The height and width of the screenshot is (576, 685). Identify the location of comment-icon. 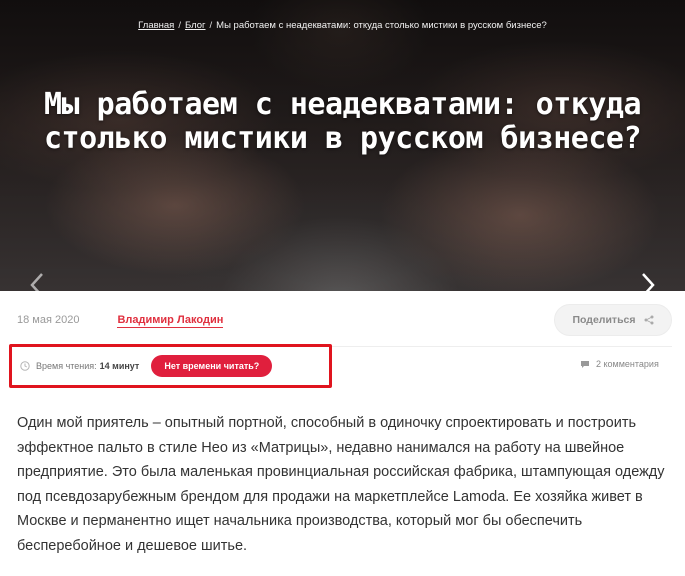
(585, 364).